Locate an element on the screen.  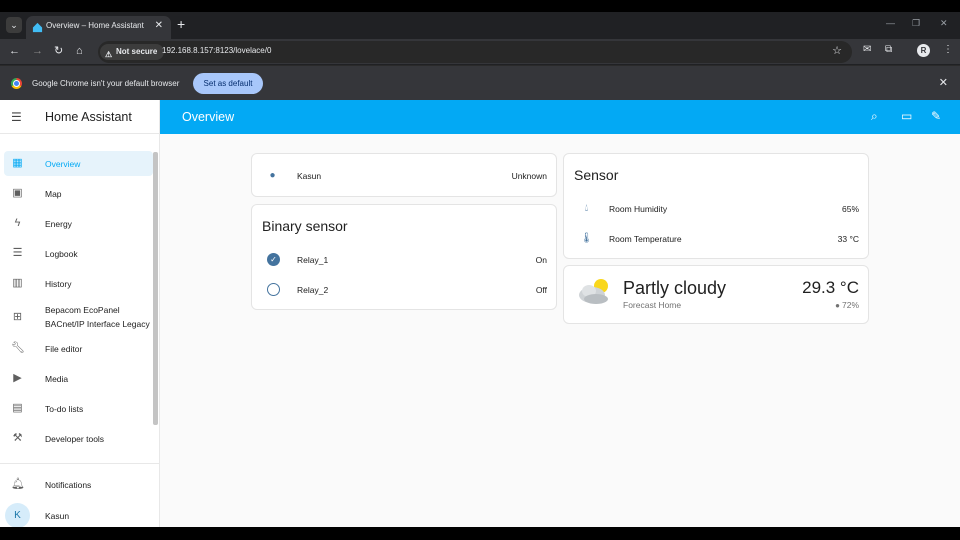
tab-strip: ⌄ Overview – Home Assistant ✕ + — ❐ ✕ is located at coordinates (480, 25).